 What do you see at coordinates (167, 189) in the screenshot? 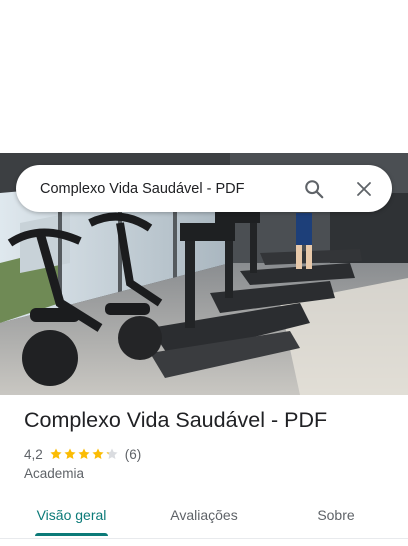
I see `search-input: Complexo Vida Saudável - PDF` at bounding box center [167, 189].